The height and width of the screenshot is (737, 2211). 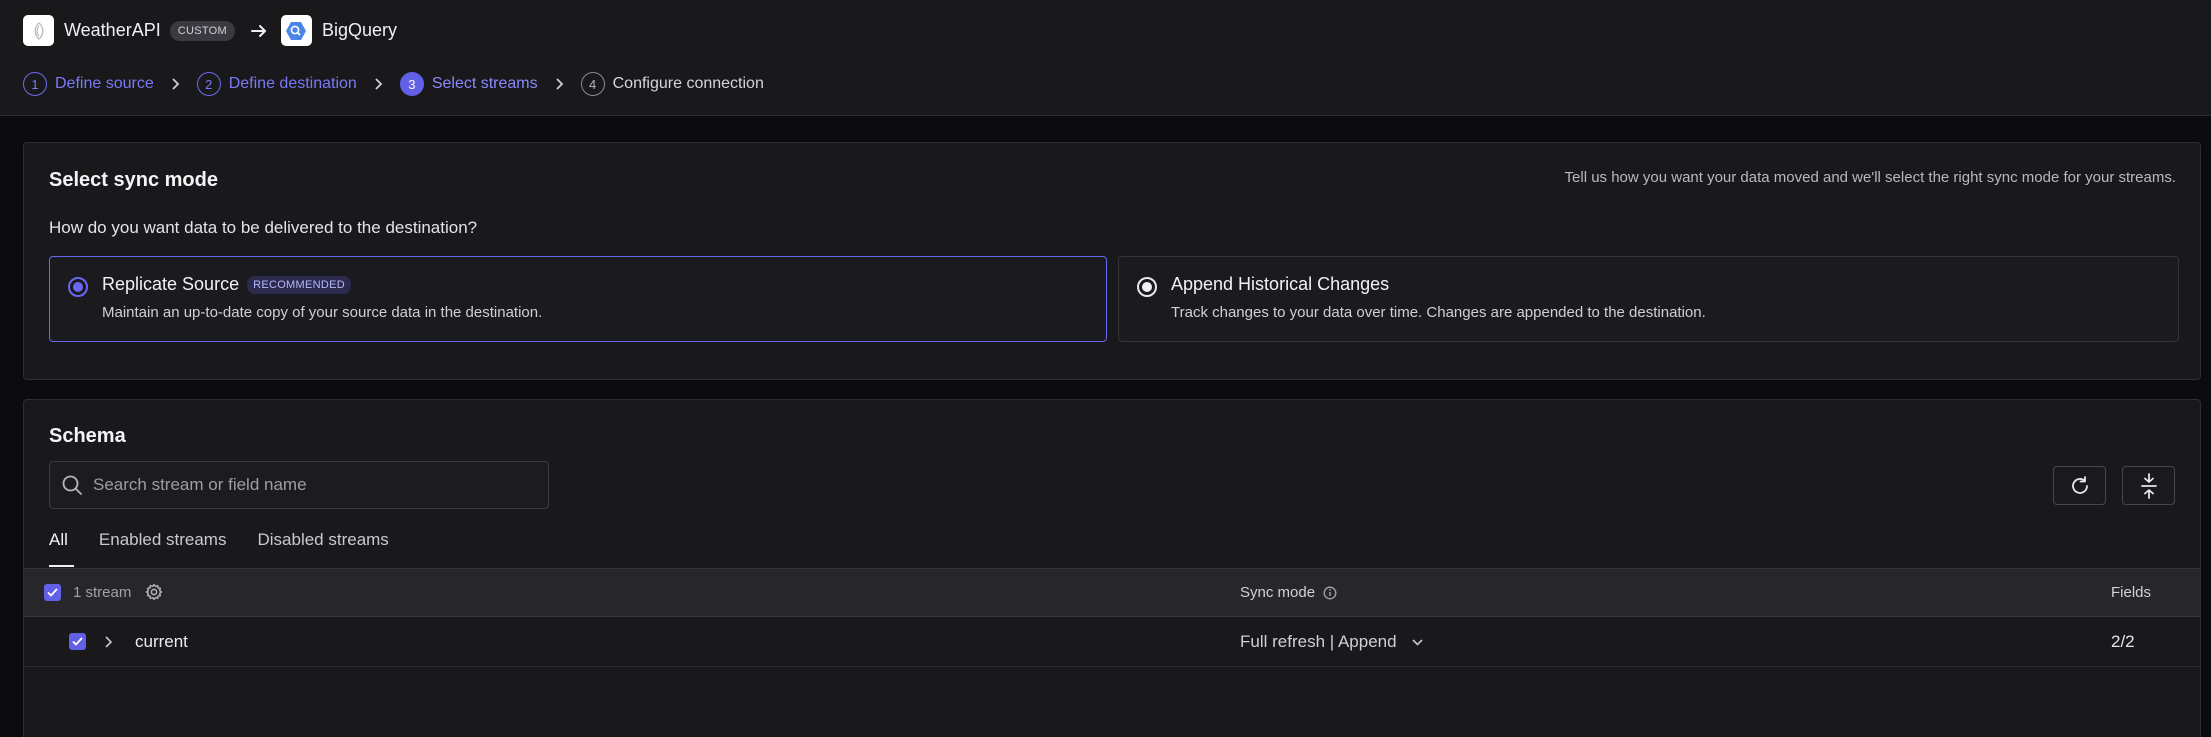 I want to click on step-label: Define source, so click(x=104, y=83).